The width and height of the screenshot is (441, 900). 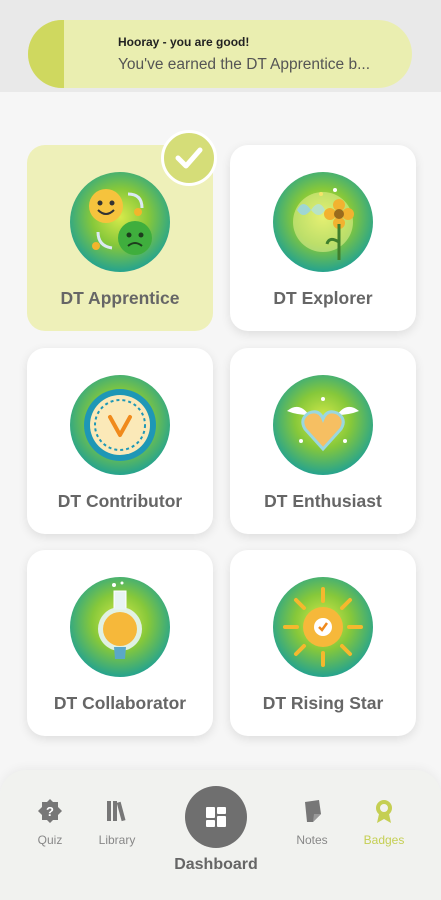 What do you see at coordinates (120, 222) in the screenshot?
I see `faces-emotions-icon` at bounding box center [120, 222].